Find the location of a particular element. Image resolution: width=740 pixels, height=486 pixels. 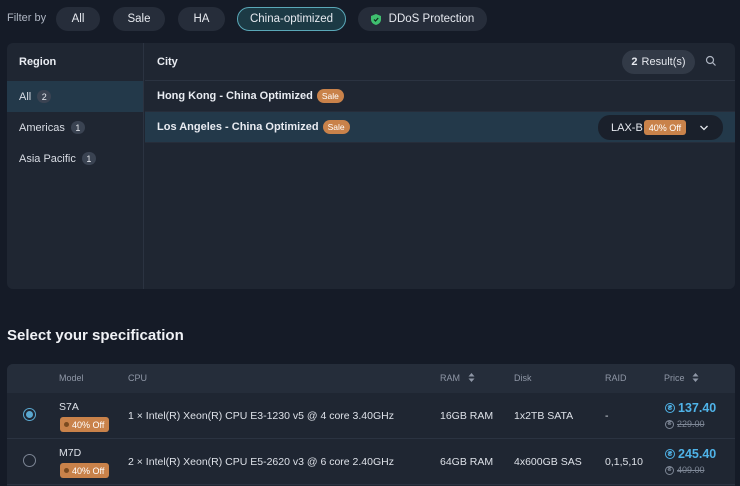

region-item-asia-pacific: Asia Pacific 1 is located at coordinates (75, 158).